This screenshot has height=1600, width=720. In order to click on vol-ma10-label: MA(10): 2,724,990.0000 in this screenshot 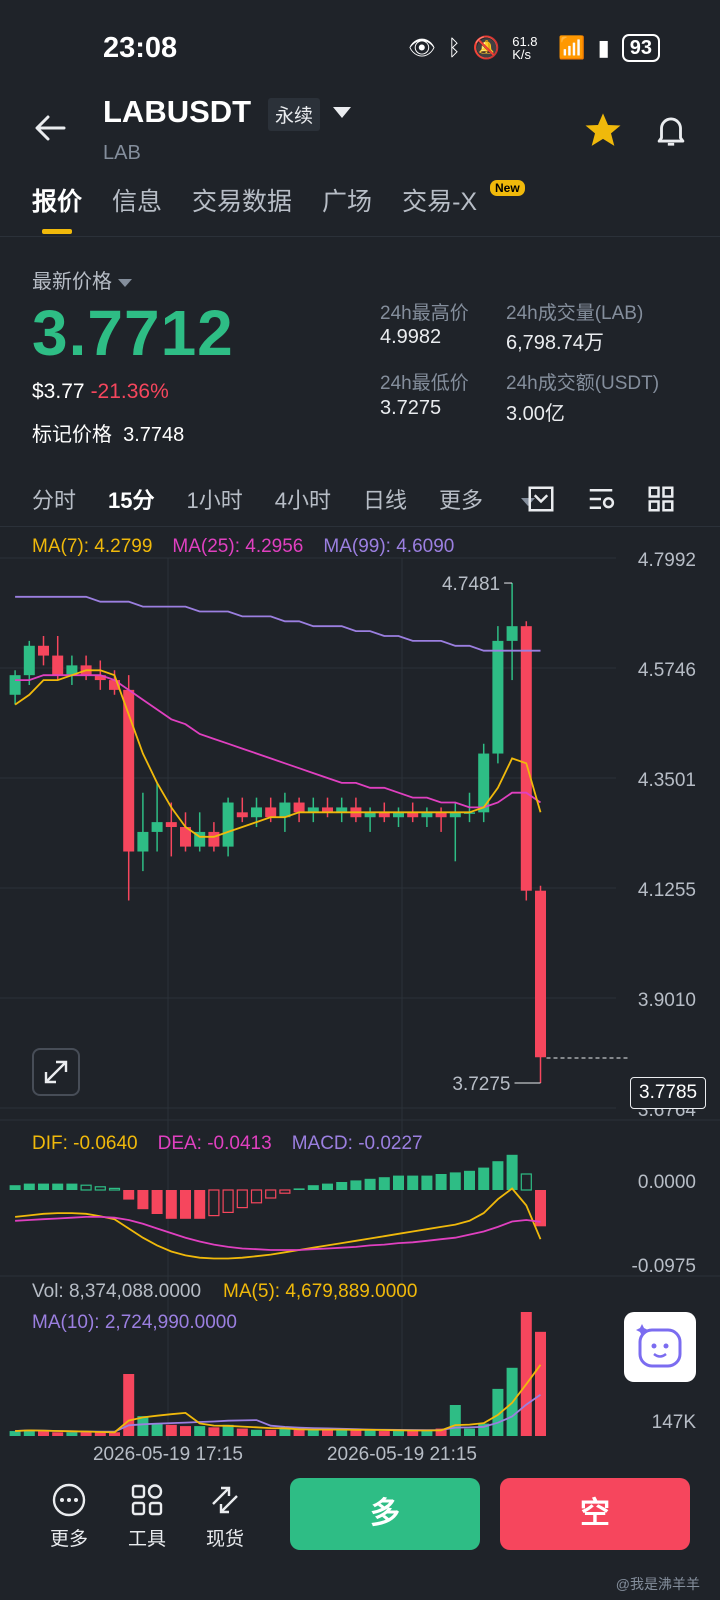, I will do `click(134, 1322)`.